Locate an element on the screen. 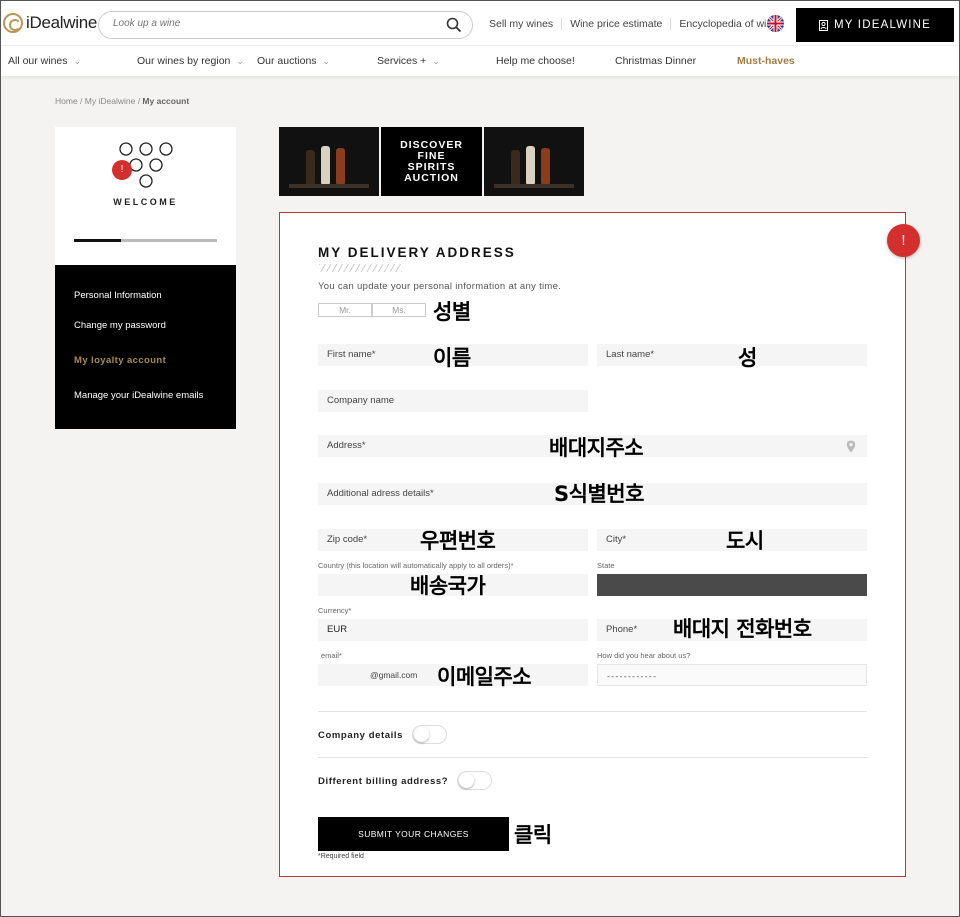  banner-line: AUCTION is located at coordinates (431, 177).